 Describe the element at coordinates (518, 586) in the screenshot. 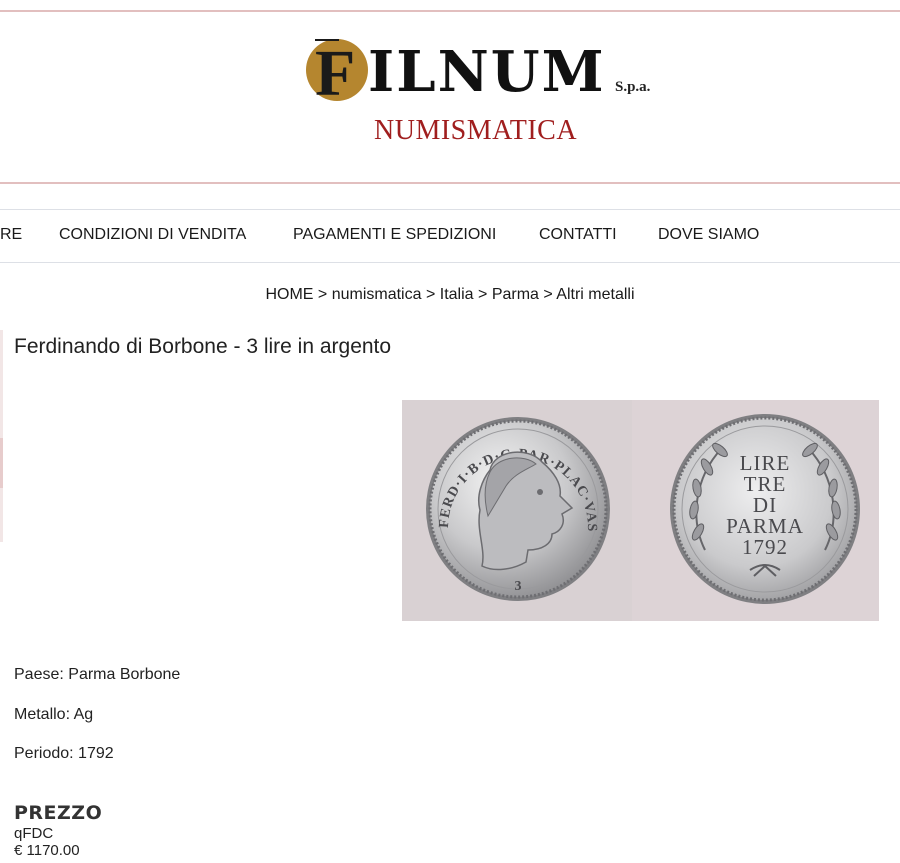

I see `coin-obverse-mark: 3` at that location.